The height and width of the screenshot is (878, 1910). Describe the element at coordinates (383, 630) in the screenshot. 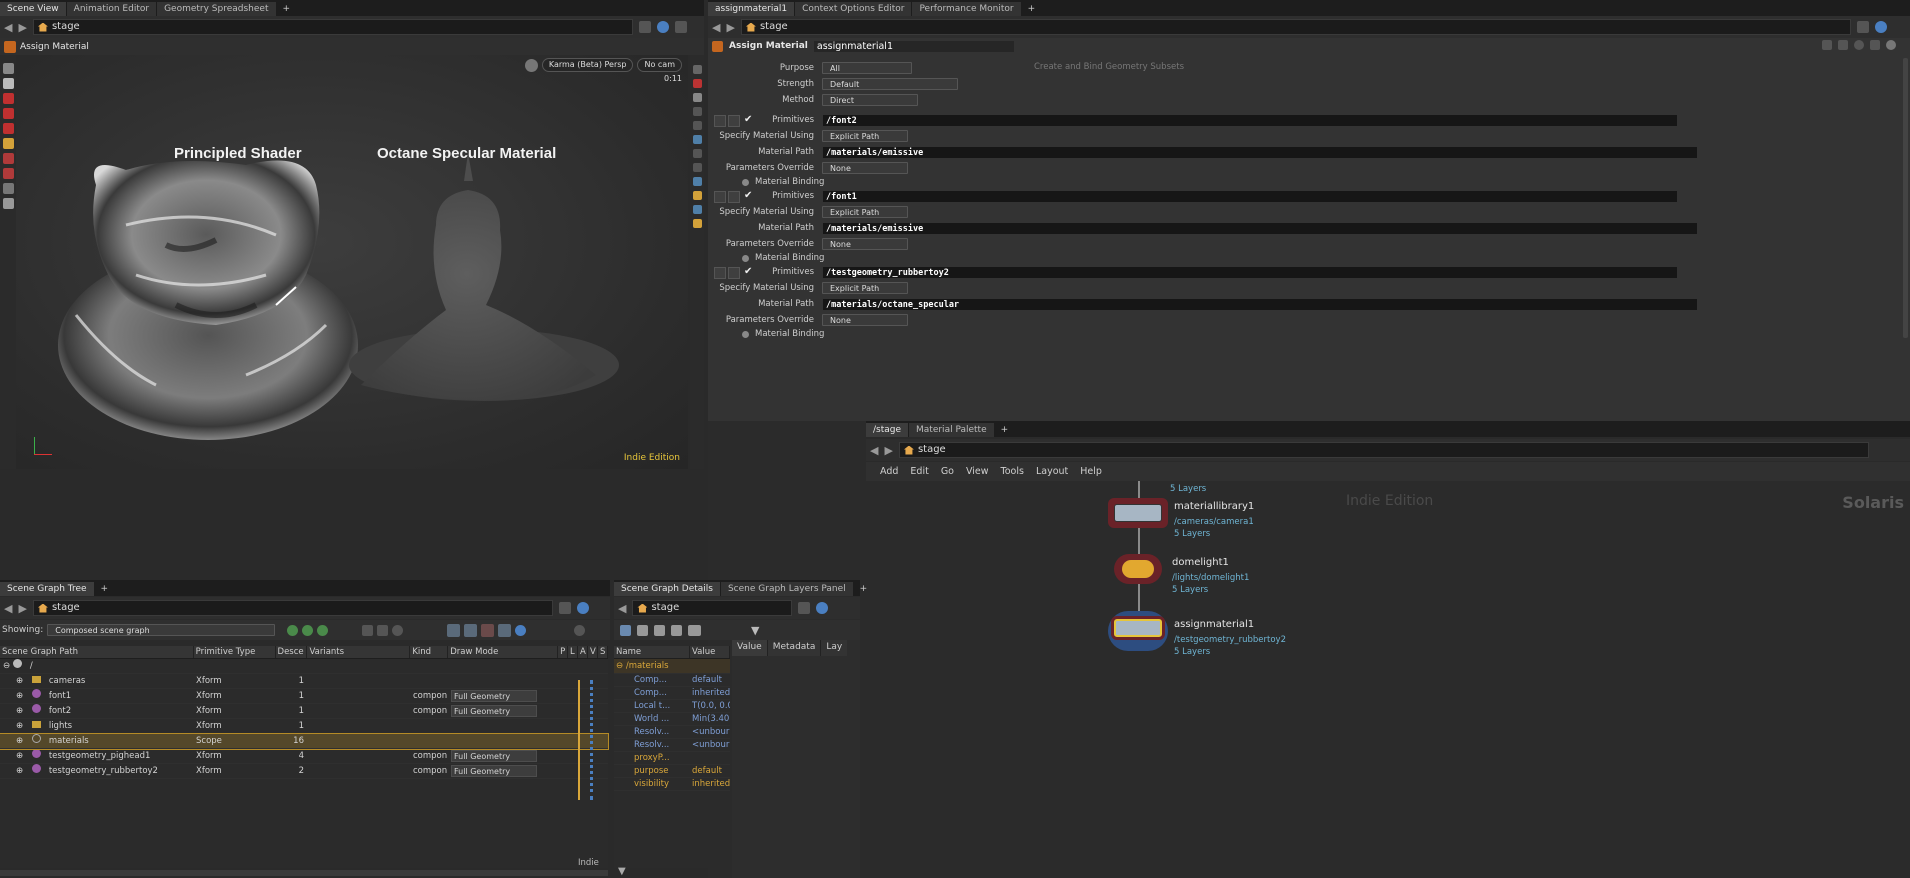

I see `options-icon` at that location.